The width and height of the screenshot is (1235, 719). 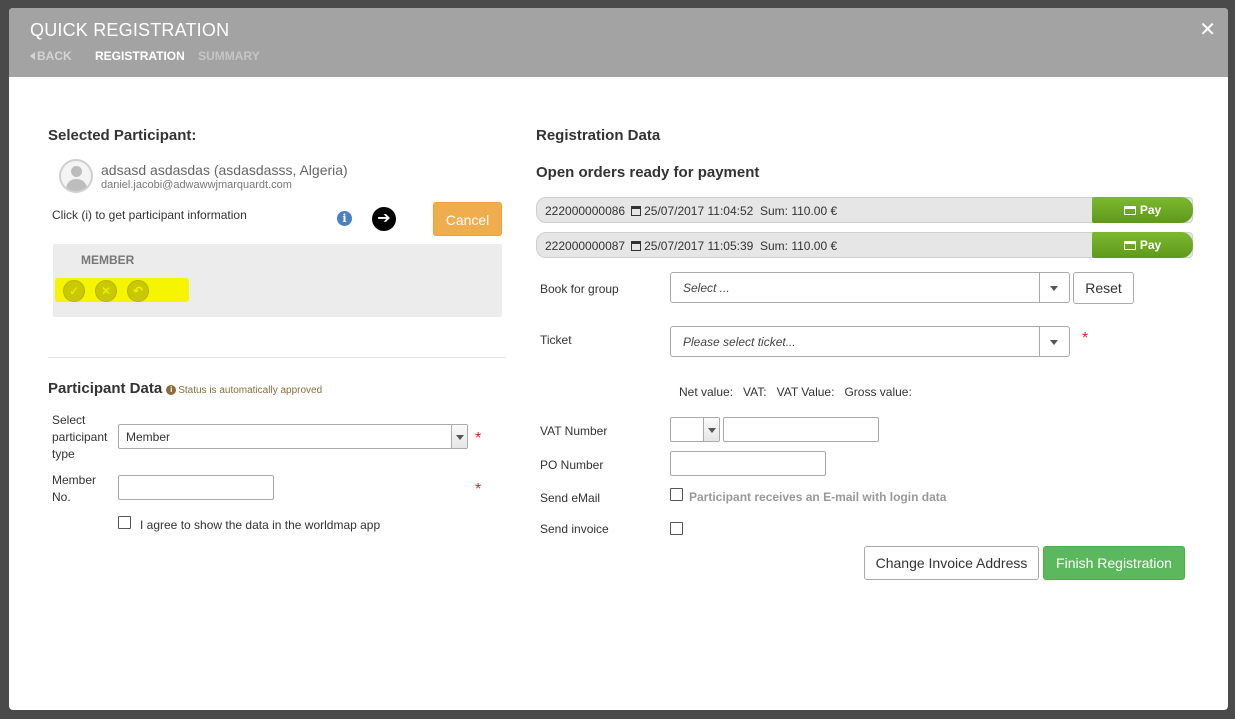 I want to click on approve-button: ✓, so click(x=74, y=291).